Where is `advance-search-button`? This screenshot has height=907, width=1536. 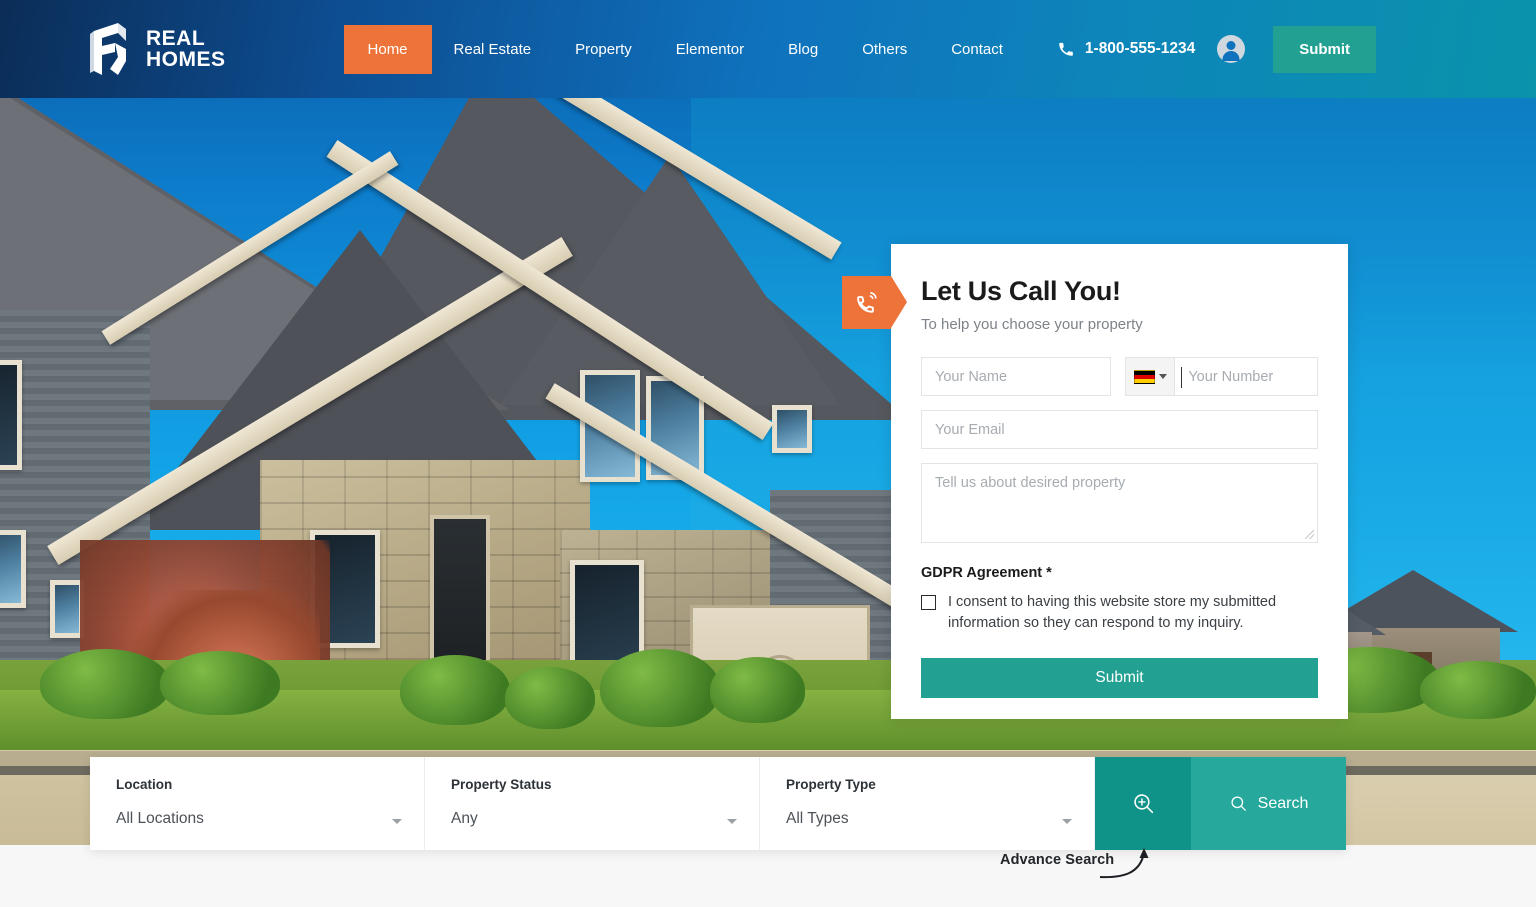 advance-search-button is located at coordinates (1143, 803).